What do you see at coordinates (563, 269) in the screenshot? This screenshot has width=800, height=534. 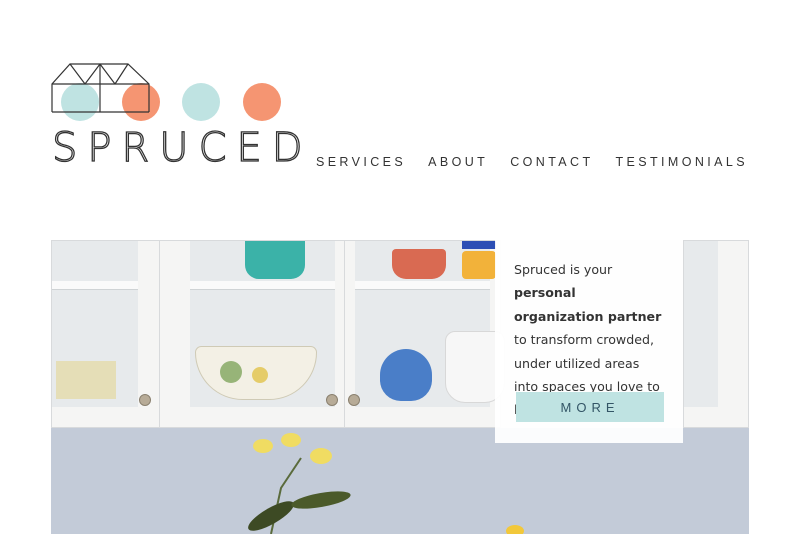 I see `tagline-intro: Spruced is your` at bounding box center [563, 269].